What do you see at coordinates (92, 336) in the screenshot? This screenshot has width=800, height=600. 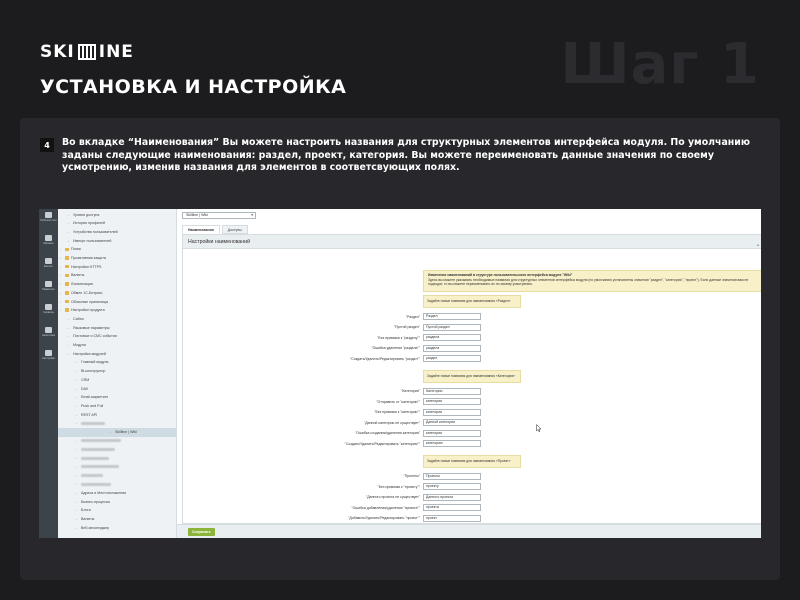 I see `menu-item: › Почтовые и СМС события` at bounding box center [92, 336].